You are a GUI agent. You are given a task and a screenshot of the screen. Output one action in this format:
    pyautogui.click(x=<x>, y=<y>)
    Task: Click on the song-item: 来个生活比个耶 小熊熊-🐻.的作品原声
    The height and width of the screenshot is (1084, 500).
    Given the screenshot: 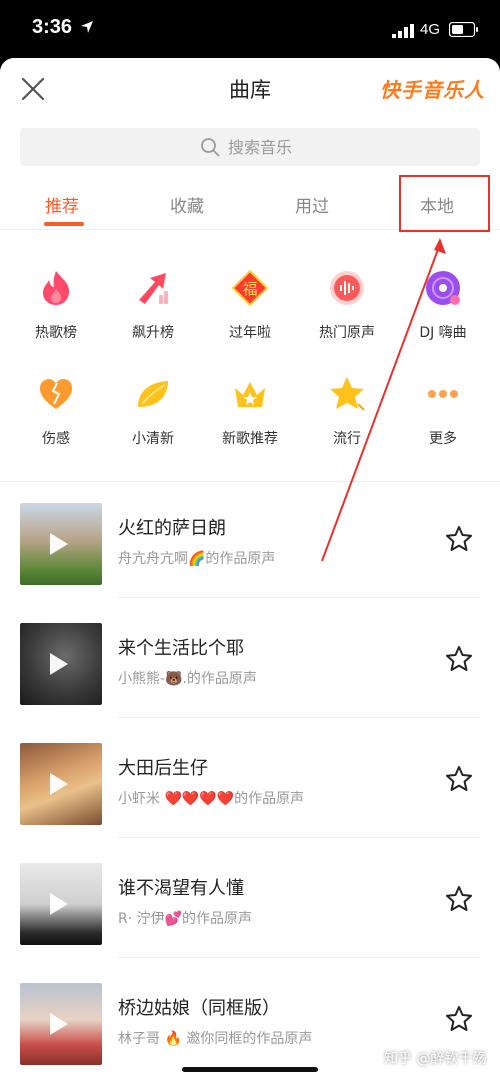 What is the action you would take?
    pyautogui.click(x=250, y=658)
    